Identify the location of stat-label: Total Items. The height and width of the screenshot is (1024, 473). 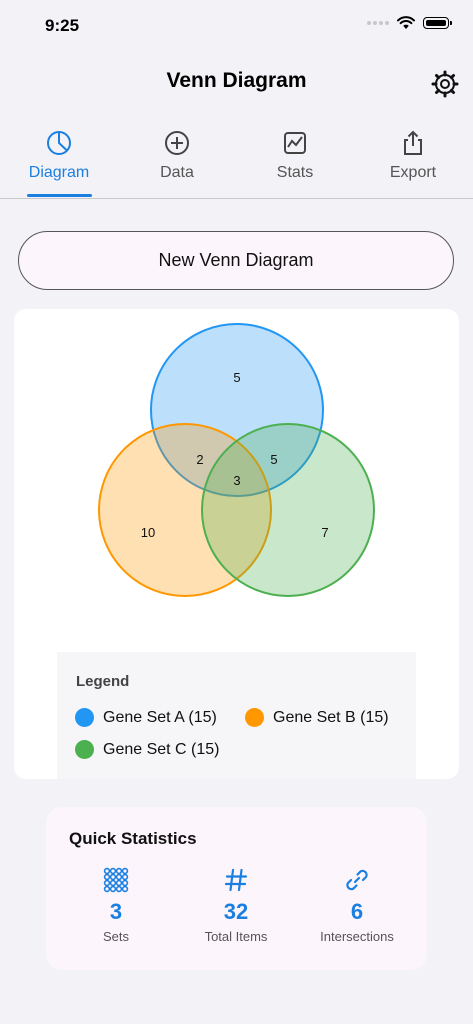
(236, 936).